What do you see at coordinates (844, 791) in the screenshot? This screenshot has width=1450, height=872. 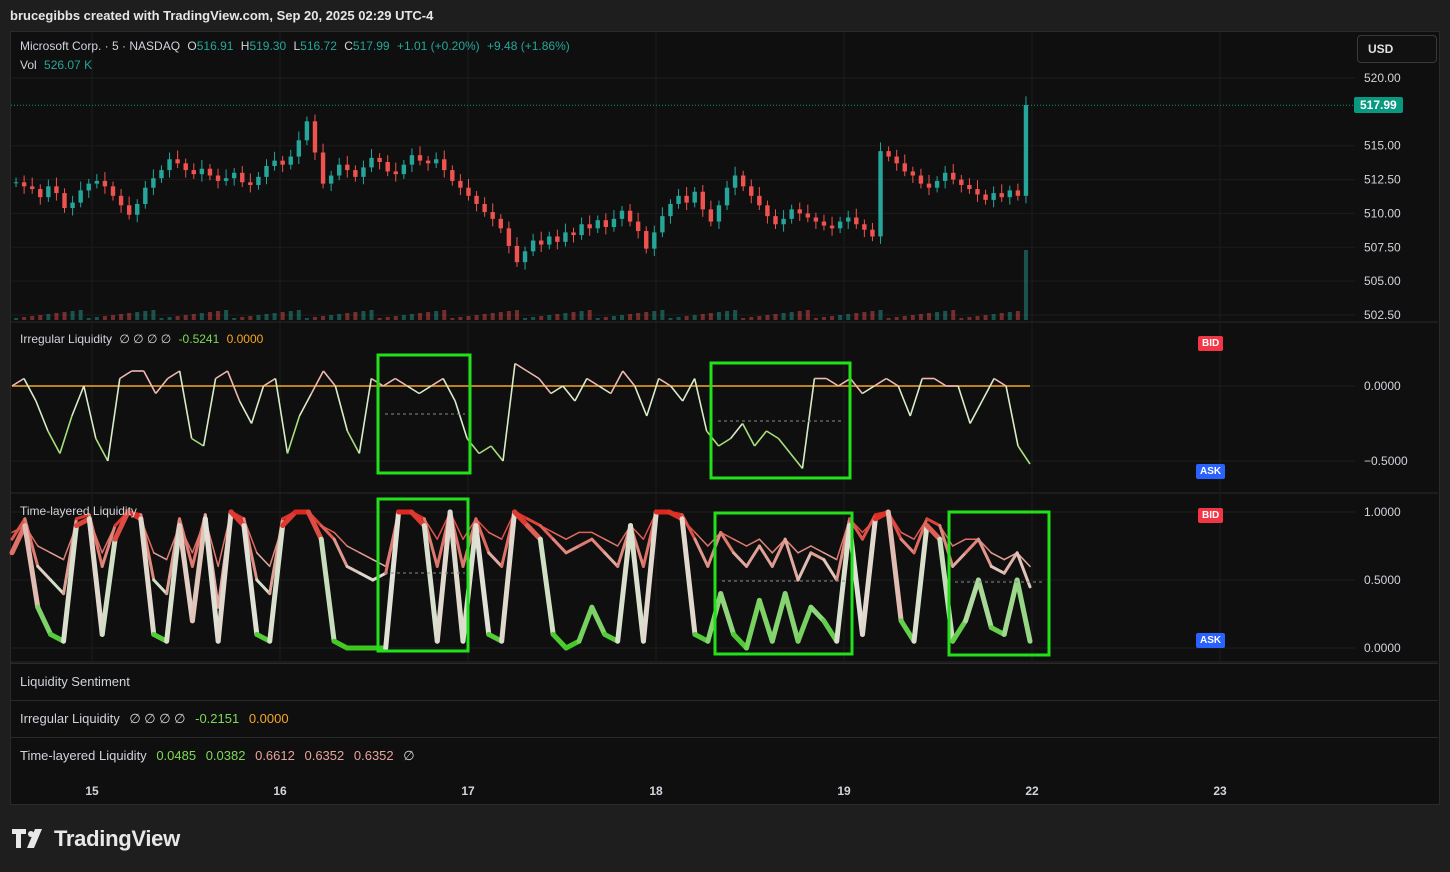 I see `time-axis-label: 19` at bounding box center [844, 791].